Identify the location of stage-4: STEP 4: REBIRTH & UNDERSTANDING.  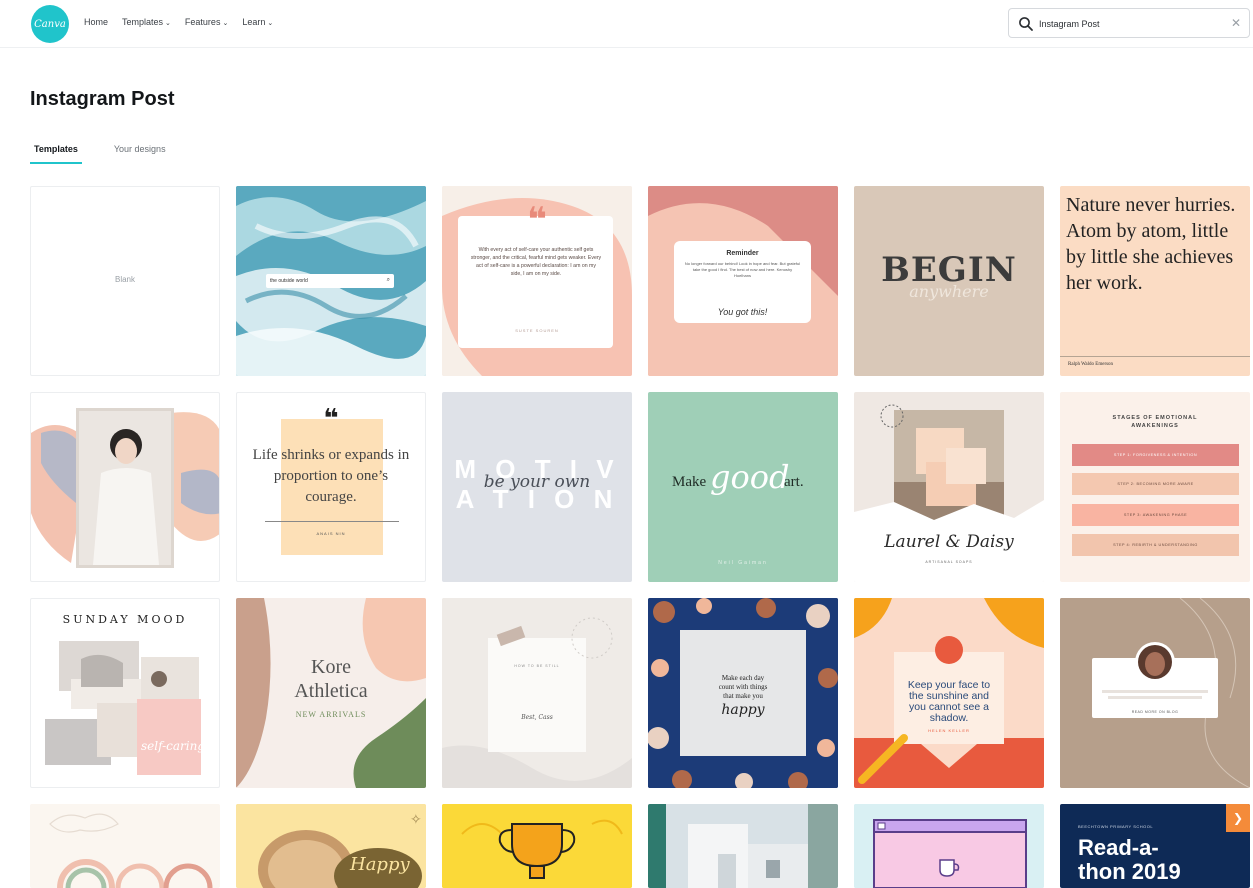
(1155, 545).